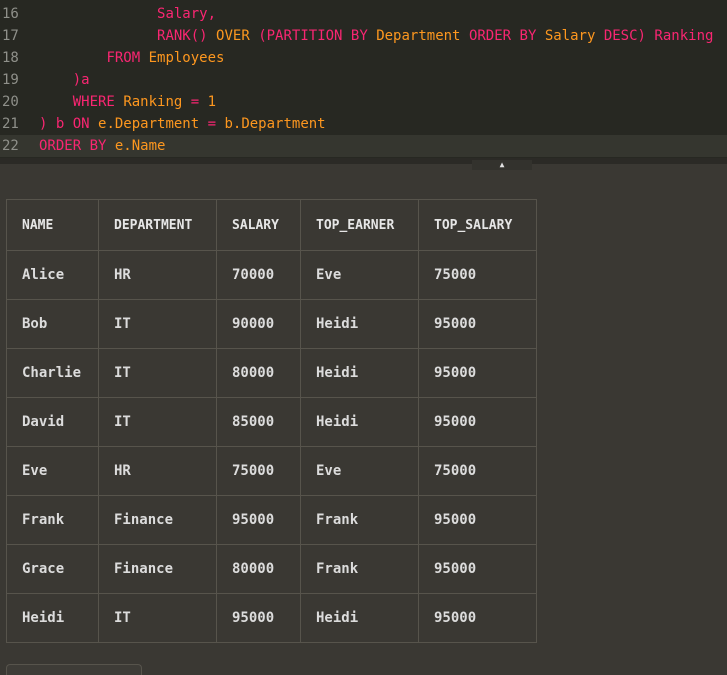 This screenshot has height=675, width=727. What do you see at coordinates (258, 520) in the screenshot?
I see `cell-salary: 95000` at bounding box center [258, 520].